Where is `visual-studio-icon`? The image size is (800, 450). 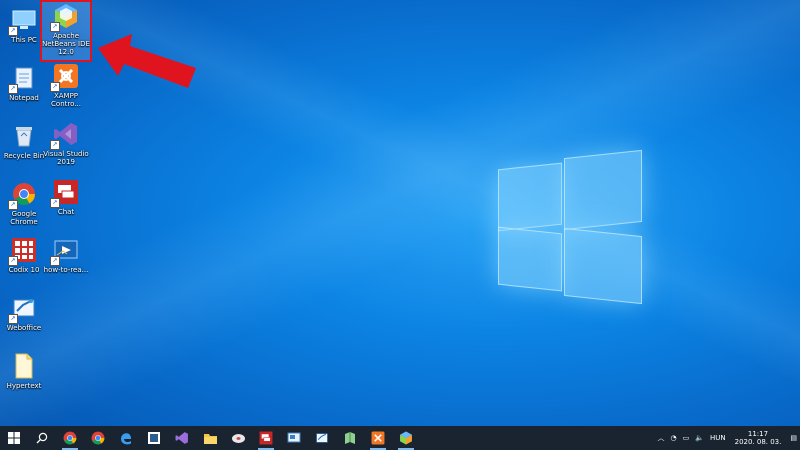 visual-studio-icon is located at coordinates (181, 438).